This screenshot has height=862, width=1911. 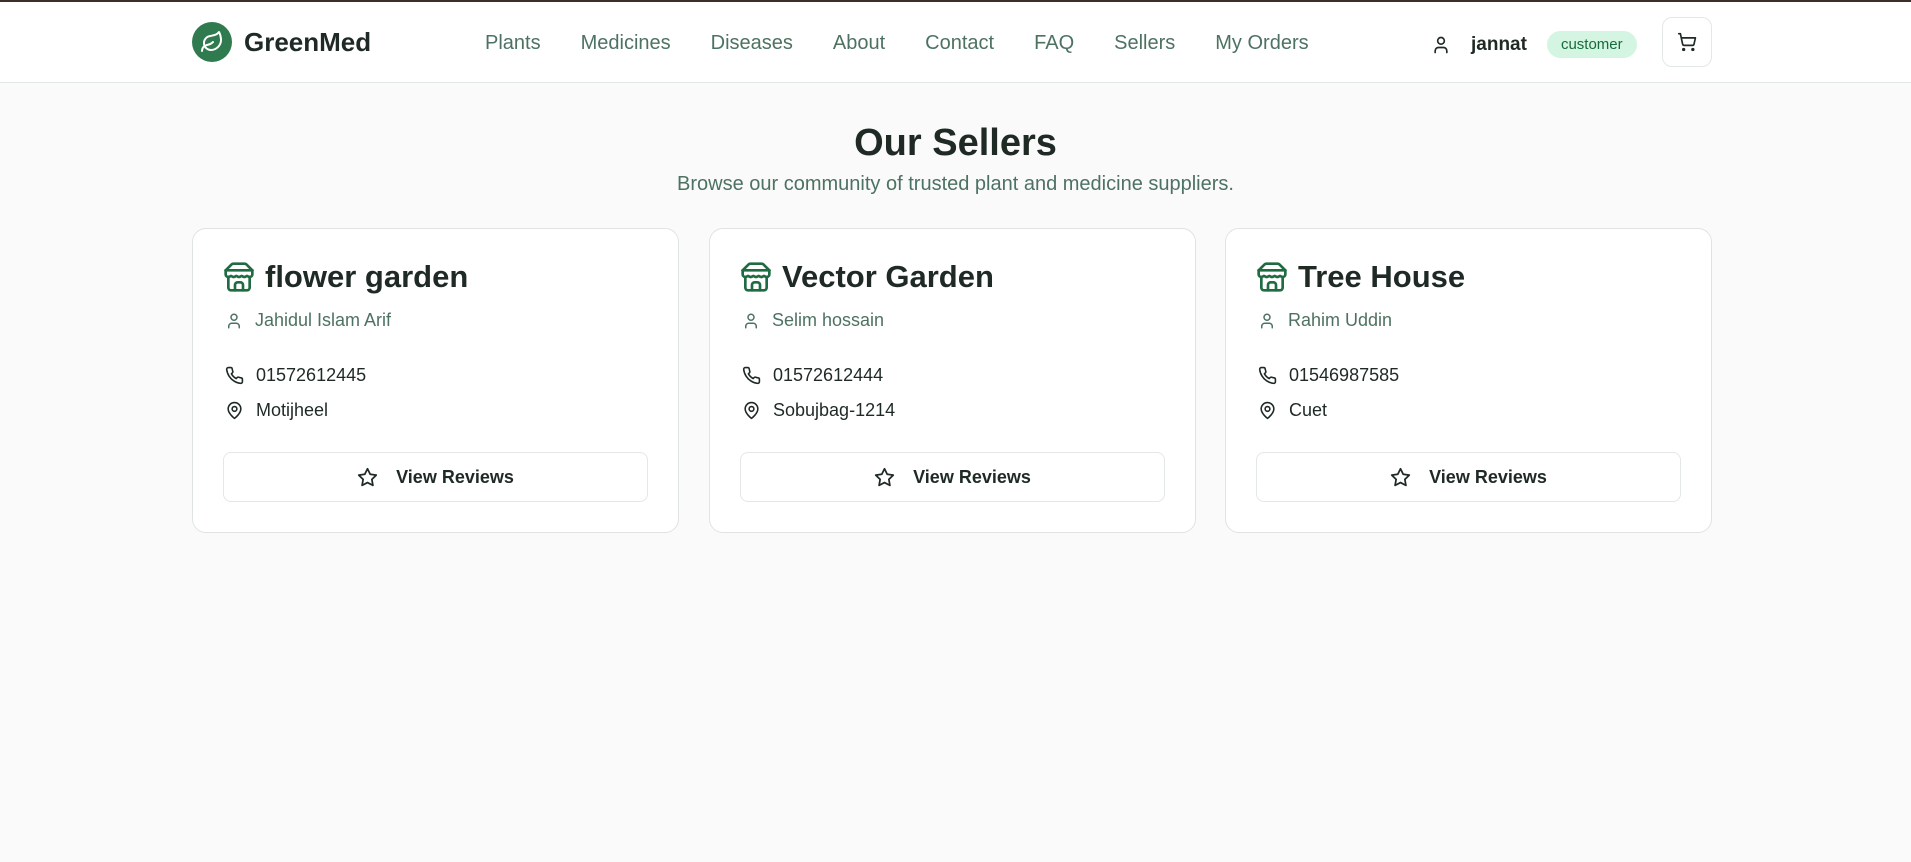 I want to click on seller-owner: Jahidul Islam Arif, so click(x=308, y=320).